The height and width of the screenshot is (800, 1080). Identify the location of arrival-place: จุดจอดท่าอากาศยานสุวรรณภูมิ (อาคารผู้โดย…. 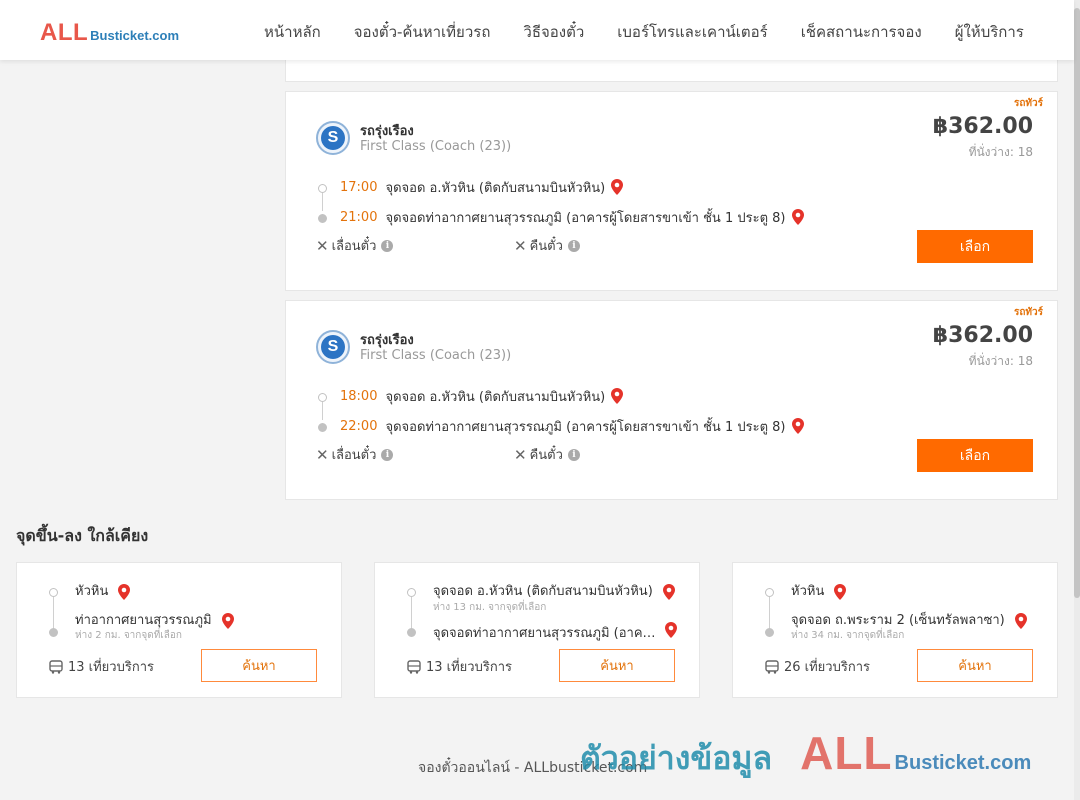
(585, 427).